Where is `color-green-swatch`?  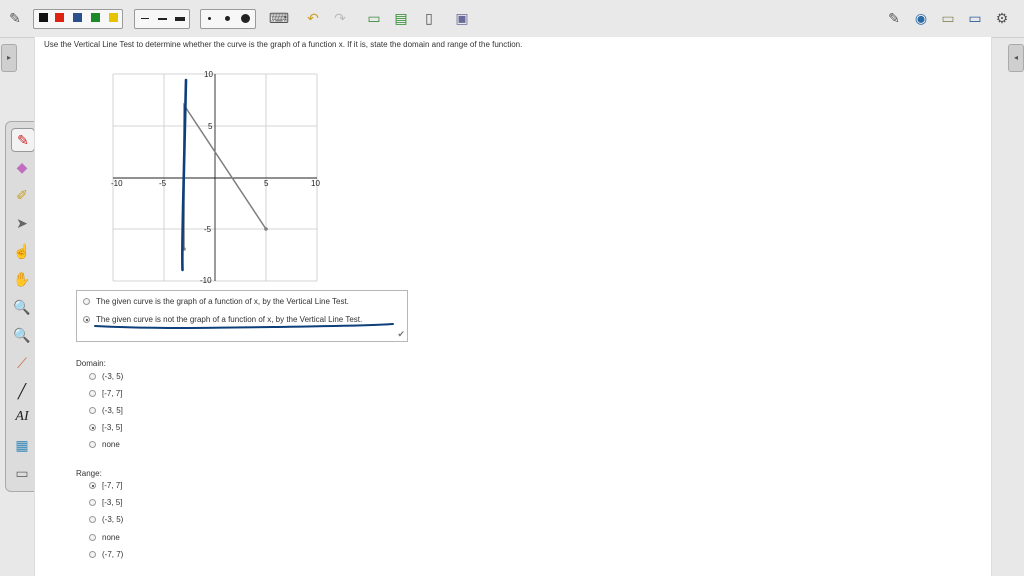 color-green-swatch is located at coordinates (95, 17).